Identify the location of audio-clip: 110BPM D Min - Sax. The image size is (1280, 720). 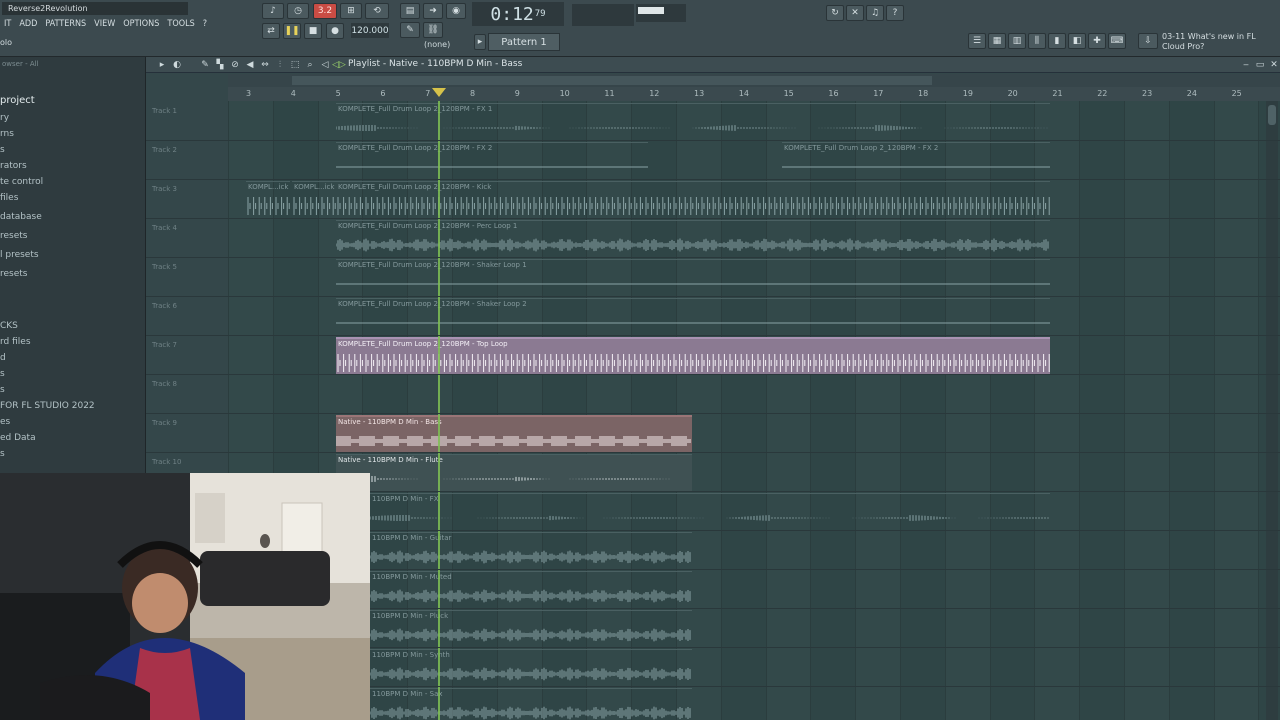
(531, 704).